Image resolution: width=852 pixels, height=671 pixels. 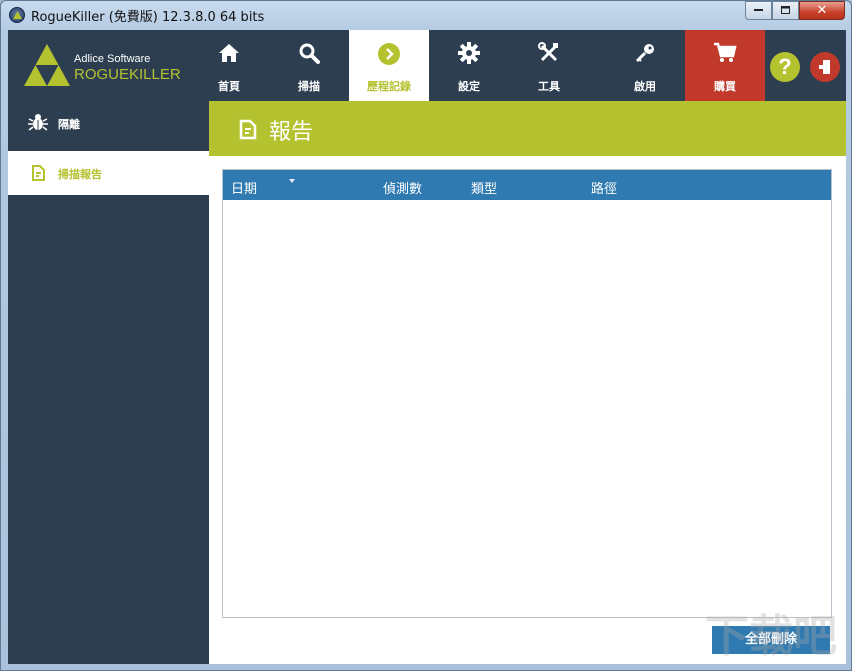 I want to click on sort-arrow-icon, so click(x=292, y=181).